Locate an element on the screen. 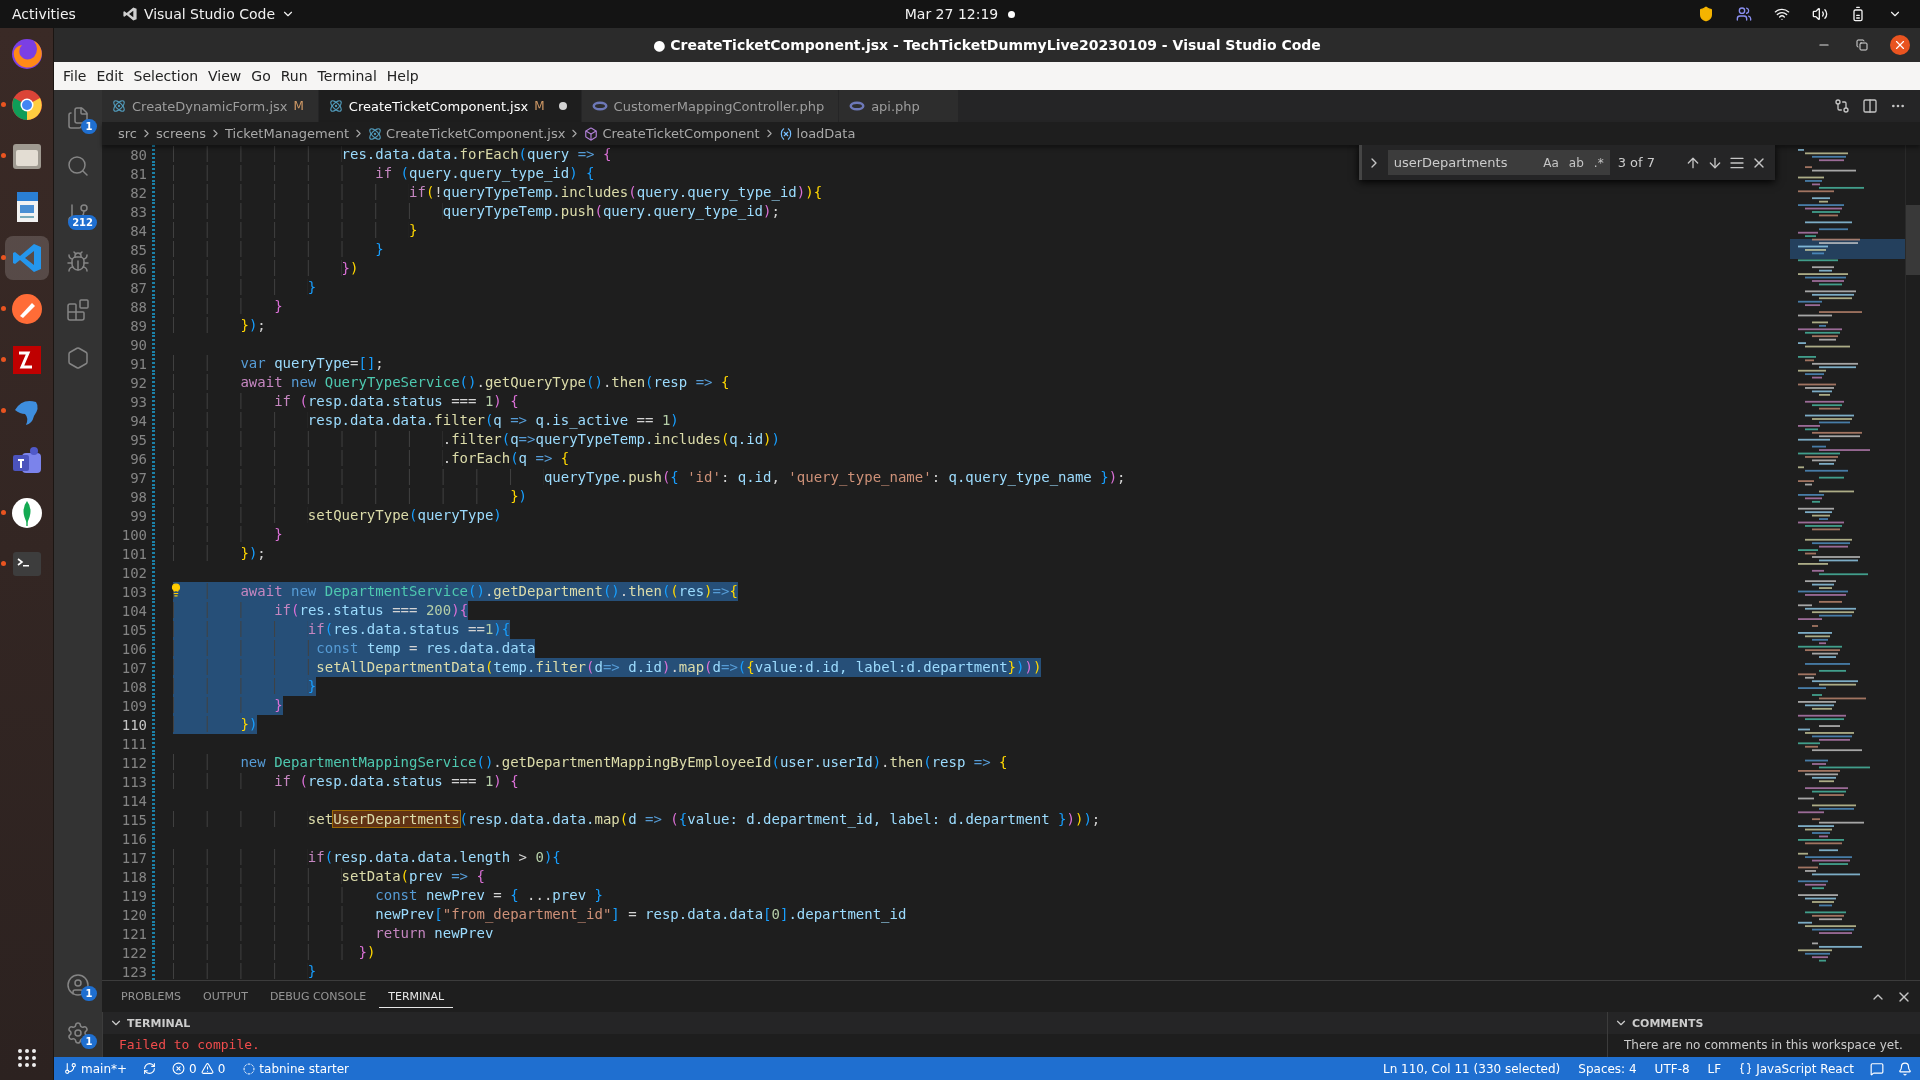 This screenshot has height=1080, width=1920. app-grid-icon is located at coordinates (26, 1058).